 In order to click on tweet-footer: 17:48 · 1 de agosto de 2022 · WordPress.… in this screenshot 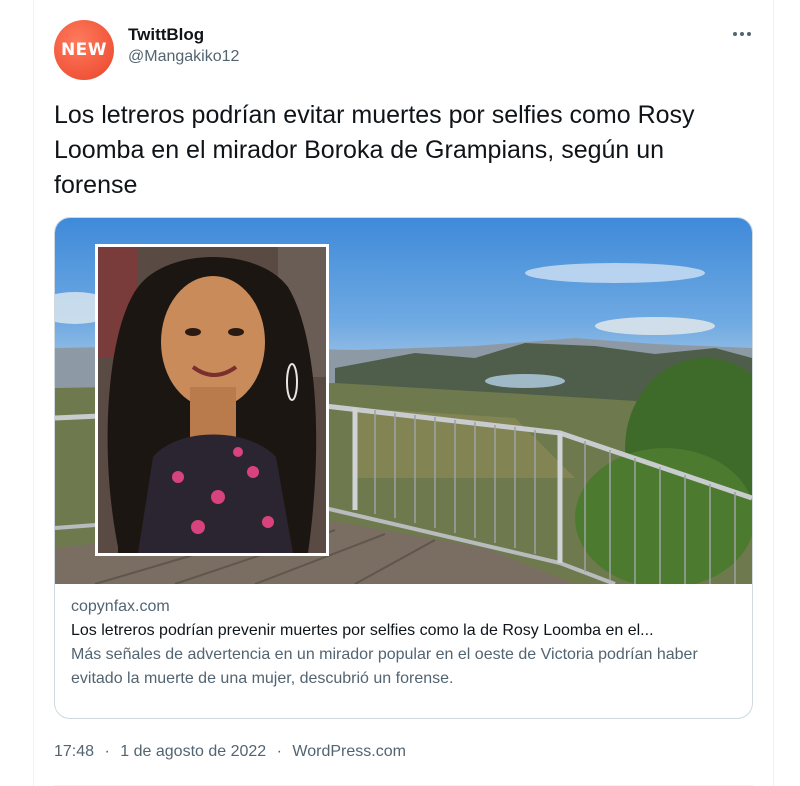, I will do `click(230, 752)`.